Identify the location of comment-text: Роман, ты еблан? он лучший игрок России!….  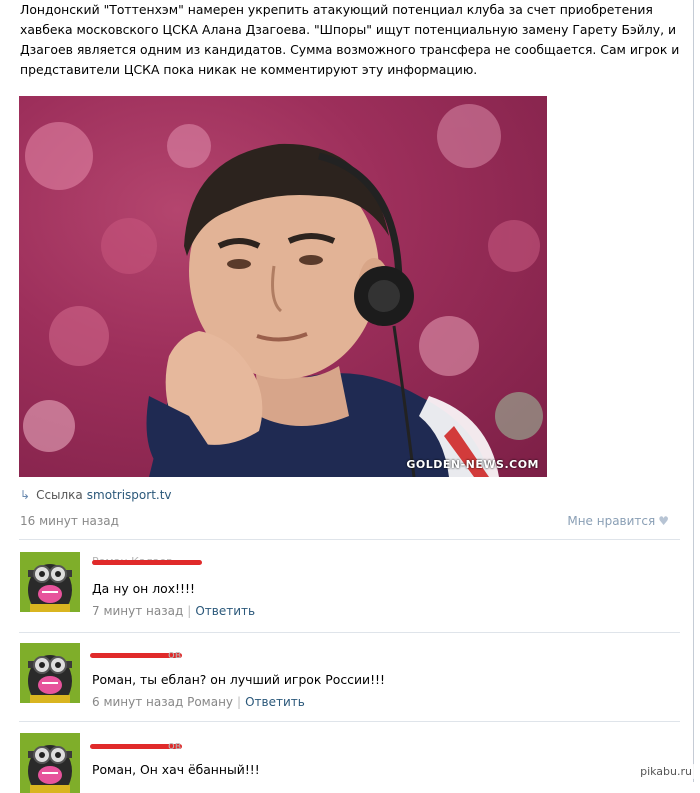
(238, 679).